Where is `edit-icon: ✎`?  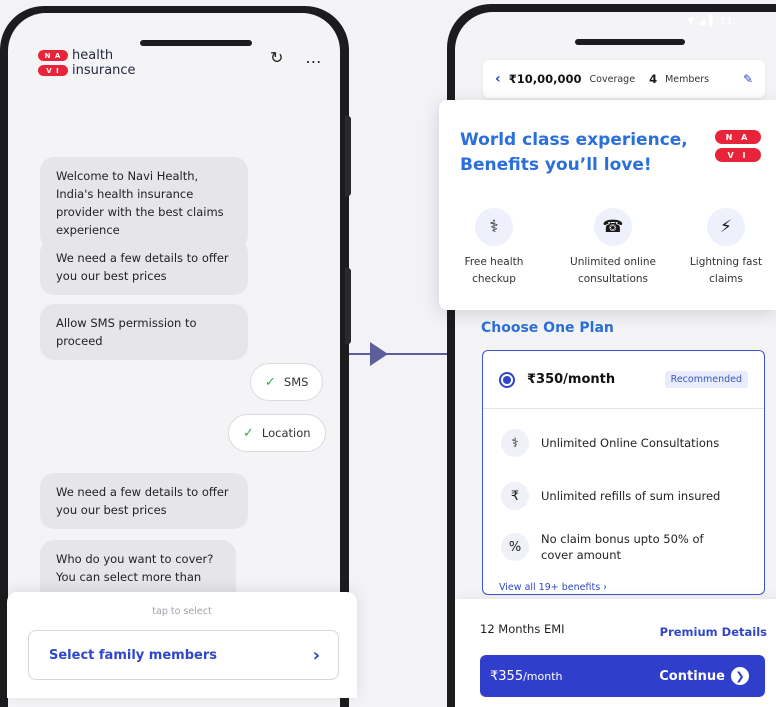 edit-icon: ✎ is located at coordinates (748, 79).